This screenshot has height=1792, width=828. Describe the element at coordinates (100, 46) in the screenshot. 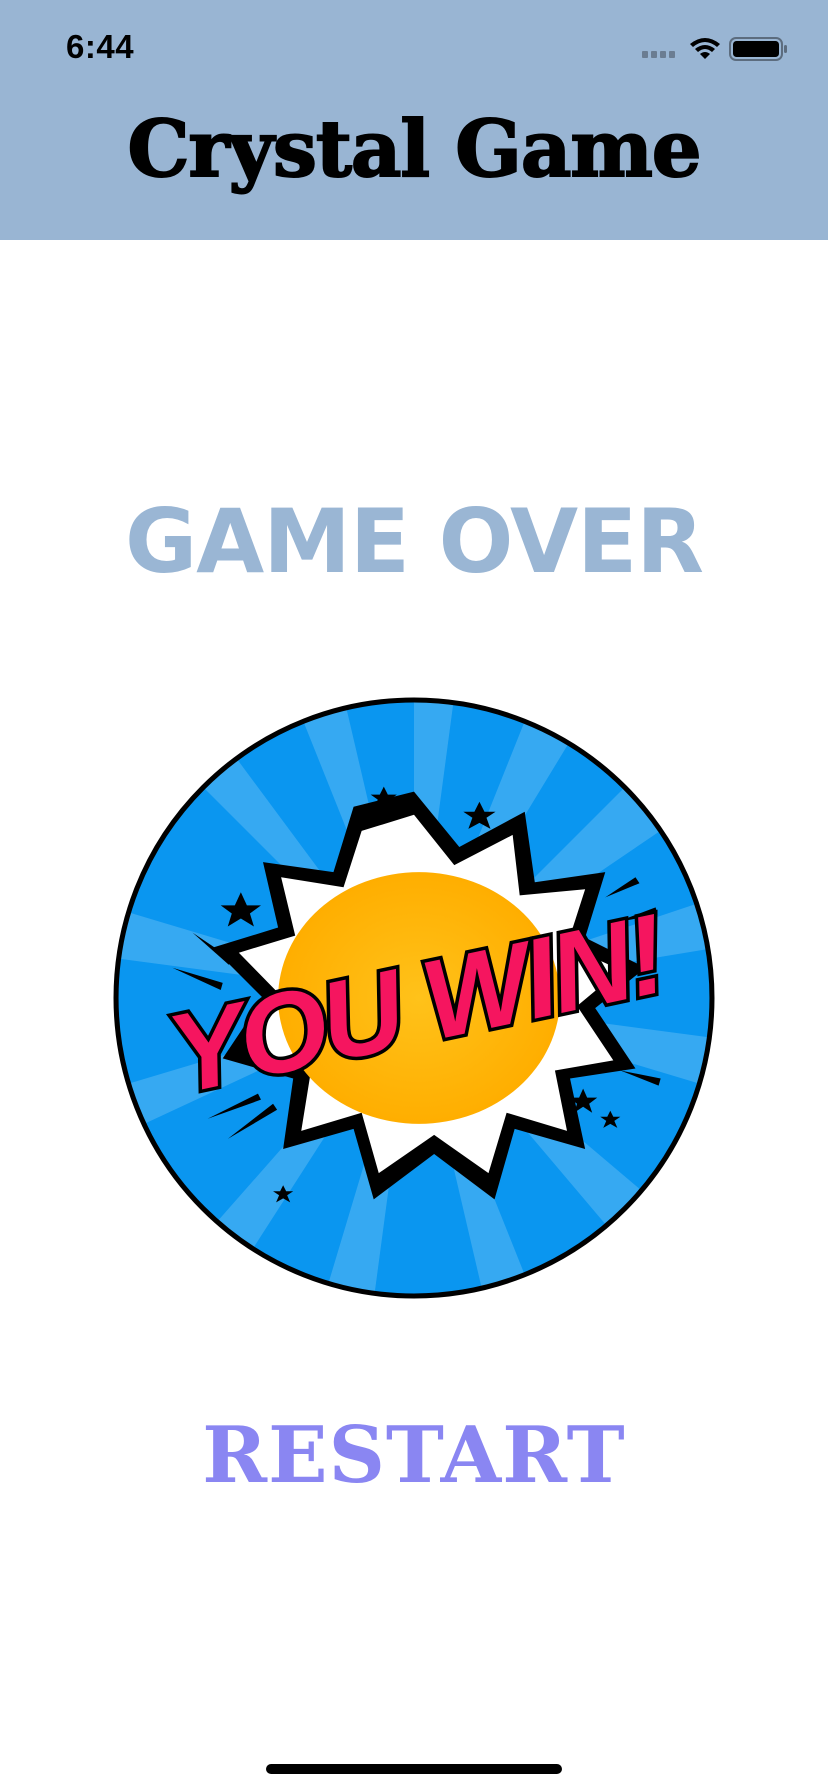

I see `status-time: 6:44` at that location.